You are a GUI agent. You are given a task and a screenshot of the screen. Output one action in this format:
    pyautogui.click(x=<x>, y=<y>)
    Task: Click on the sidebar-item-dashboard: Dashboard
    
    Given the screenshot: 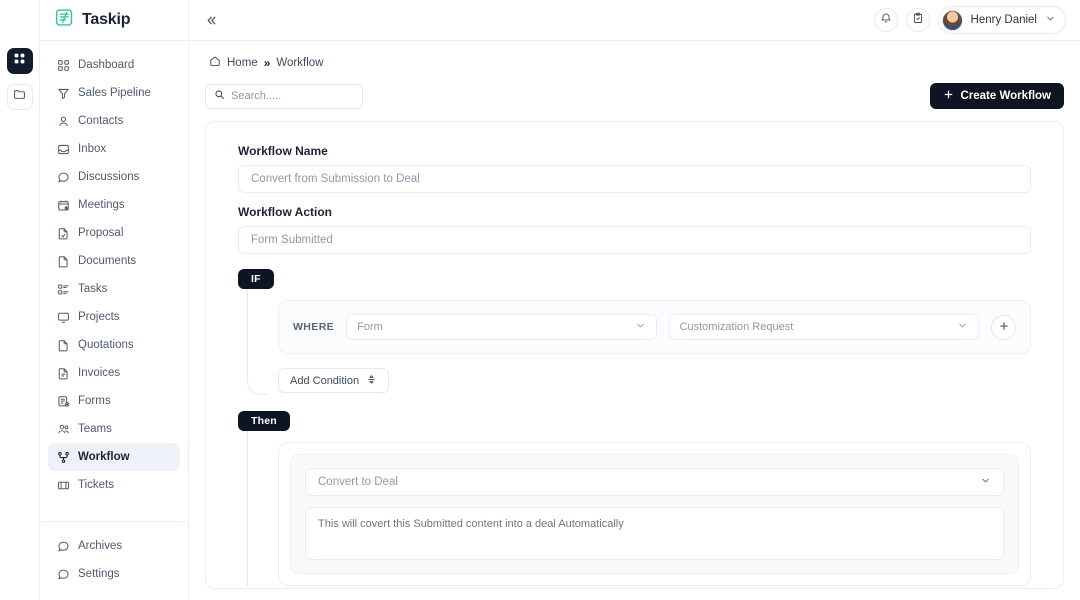 What is the action you would take?
    pyautogui.click(x=114, y=65)
    